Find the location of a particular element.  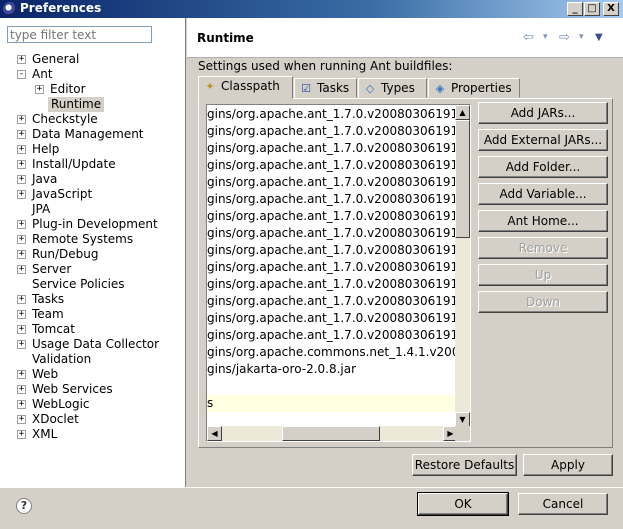

tree-item-label: Team is located at coordinates (48, 314).